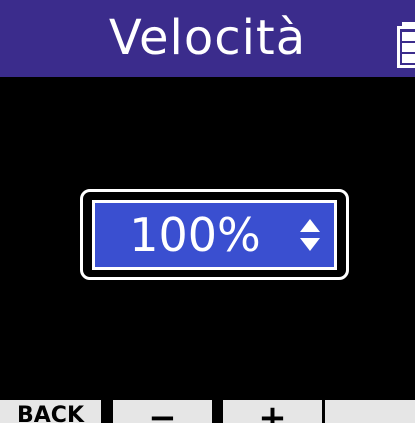 The height and width of the screenshot is (423, 415). What do you see at coordinates (195, 235) in the screenshot?
I see `speed-value: 100%` at bounding box center [195, 235].